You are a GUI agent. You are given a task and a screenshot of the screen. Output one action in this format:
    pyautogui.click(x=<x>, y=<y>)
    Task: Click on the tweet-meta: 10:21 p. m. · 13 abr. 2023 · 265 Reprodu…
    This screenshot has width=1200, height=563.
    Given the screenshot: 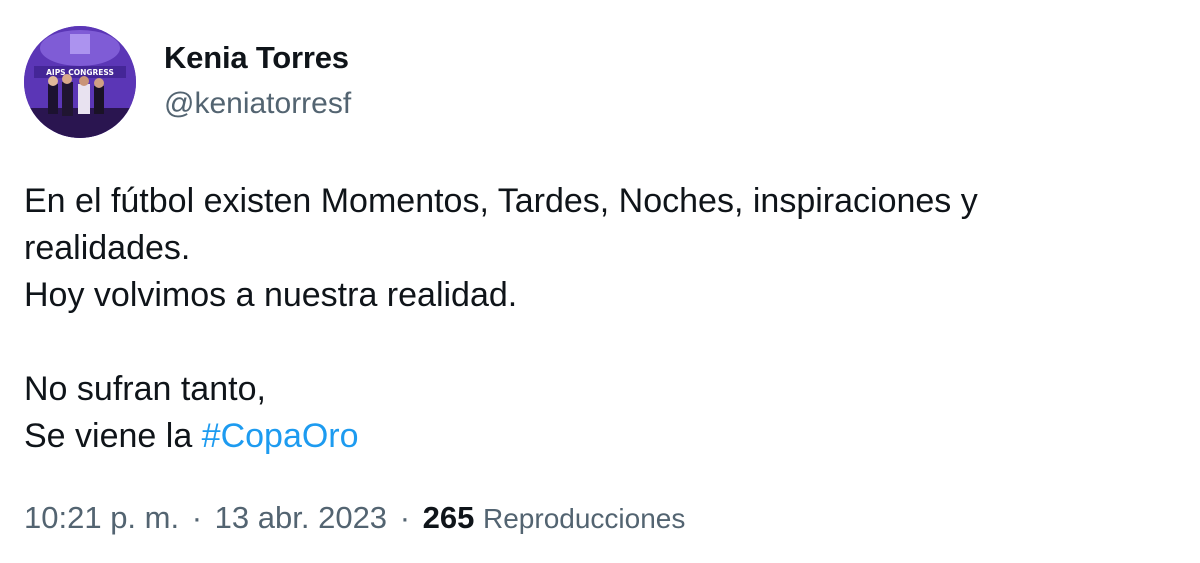 What is the action you would take?
    pyautogui.click(x=354, y=518)
    